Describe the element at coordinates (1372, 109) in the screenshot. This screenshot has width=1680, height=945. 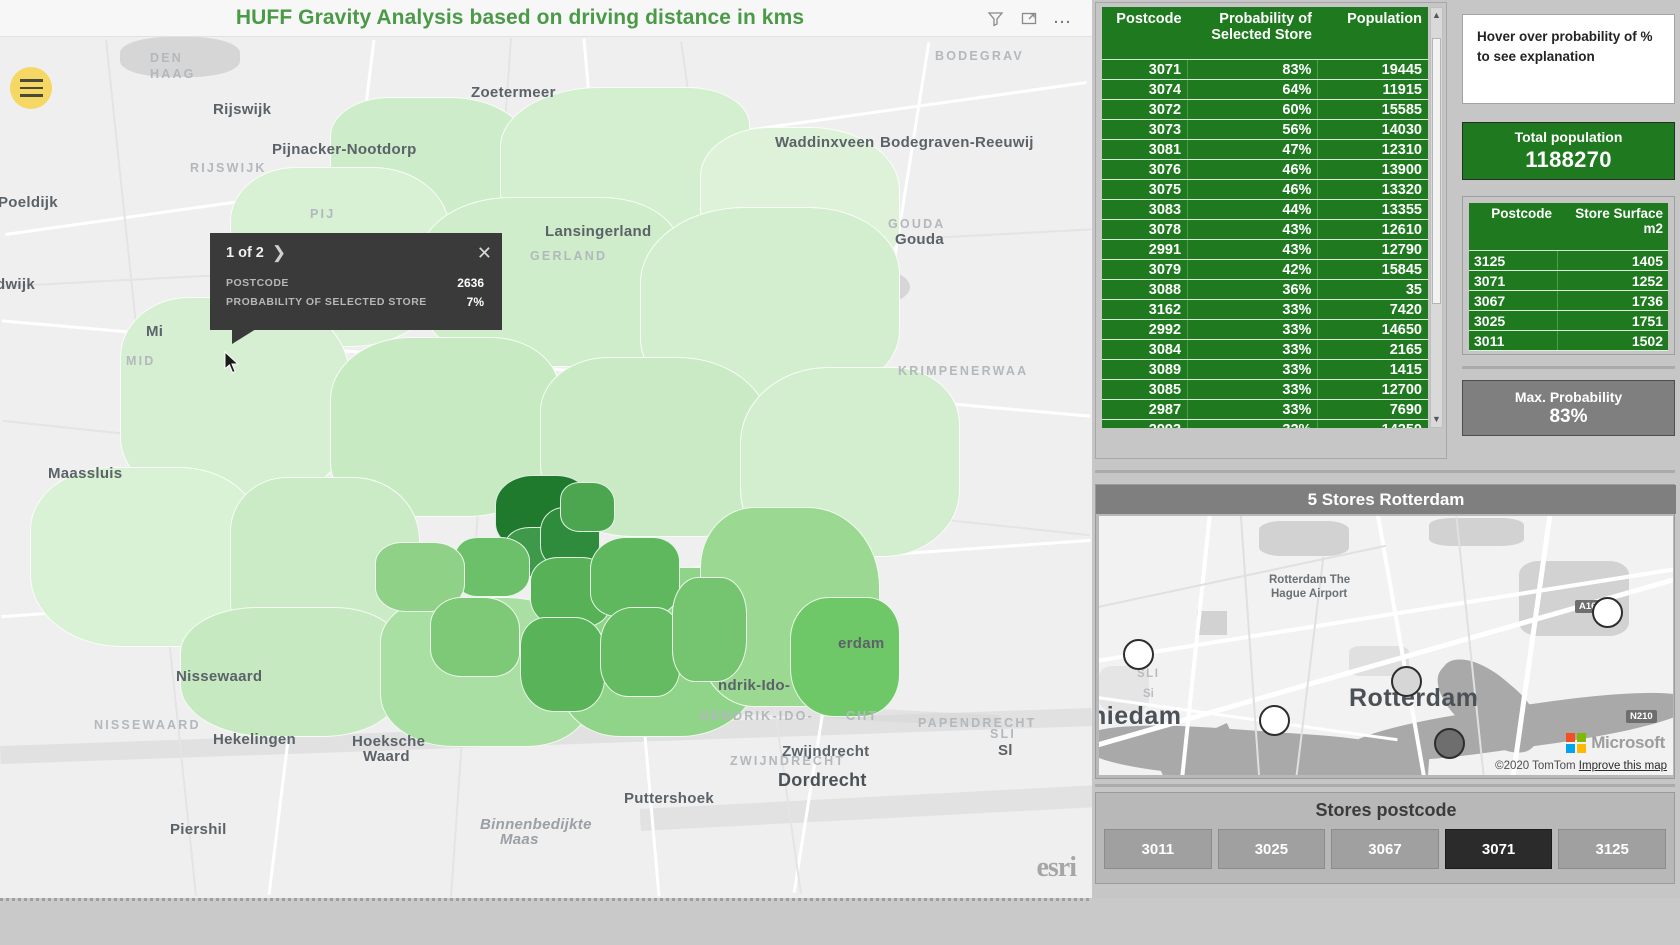
I see `table-cell-population: 15585` at that location.